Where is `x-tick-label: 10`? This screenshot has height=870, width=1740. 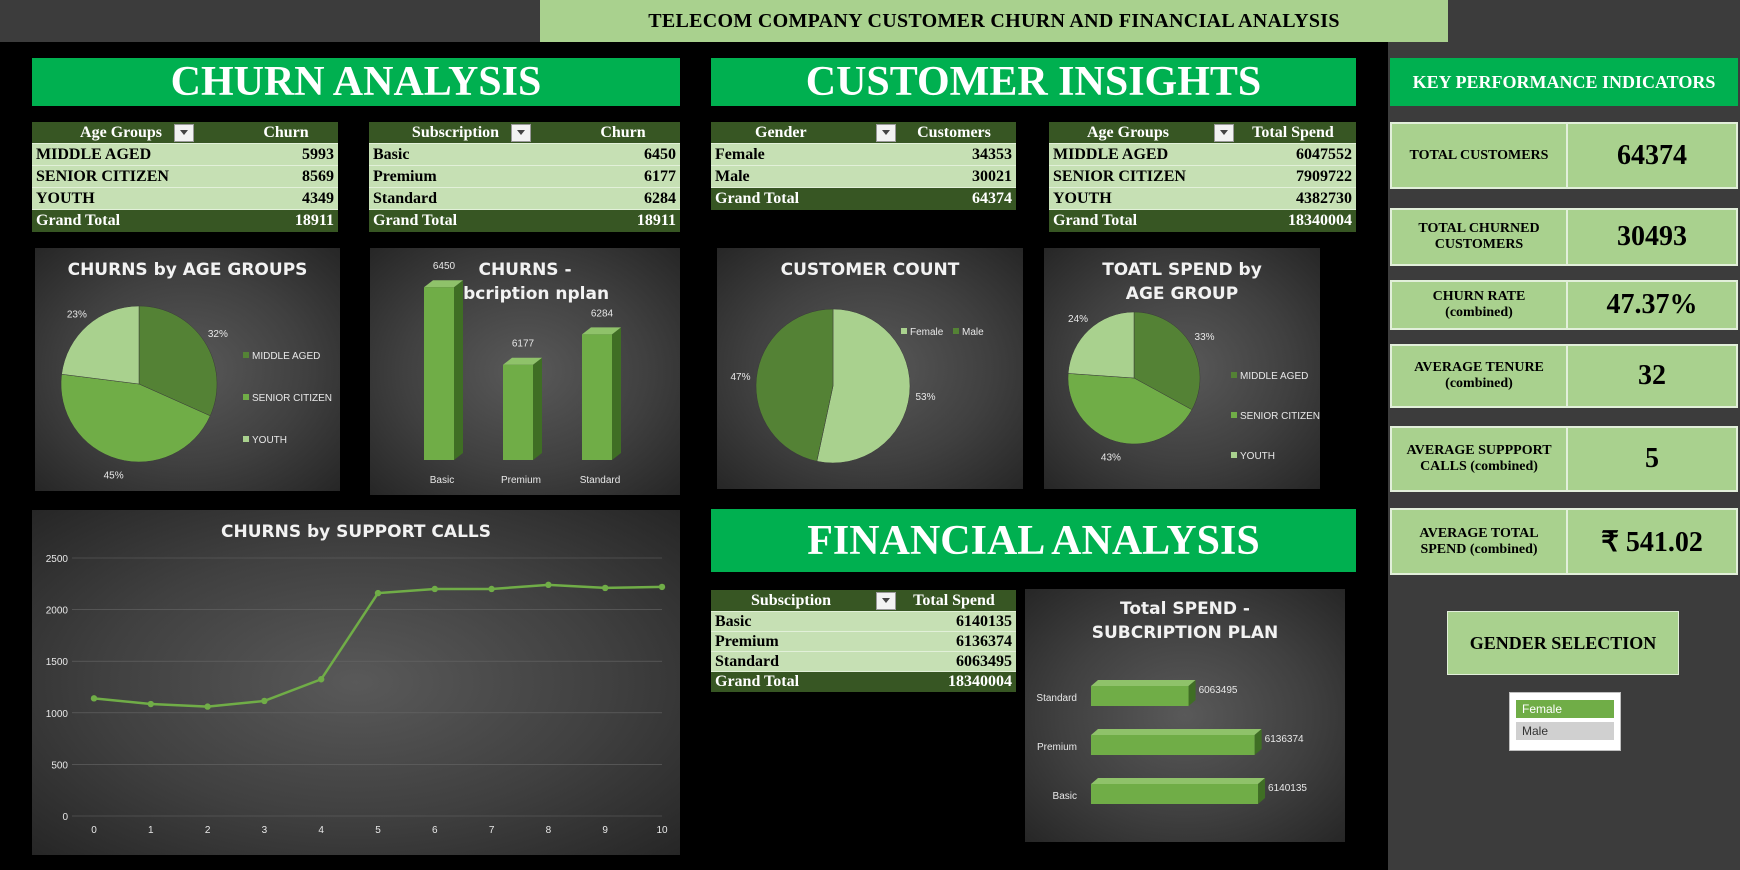 x-tick-label: 10 is located at coordinates (662, 830).